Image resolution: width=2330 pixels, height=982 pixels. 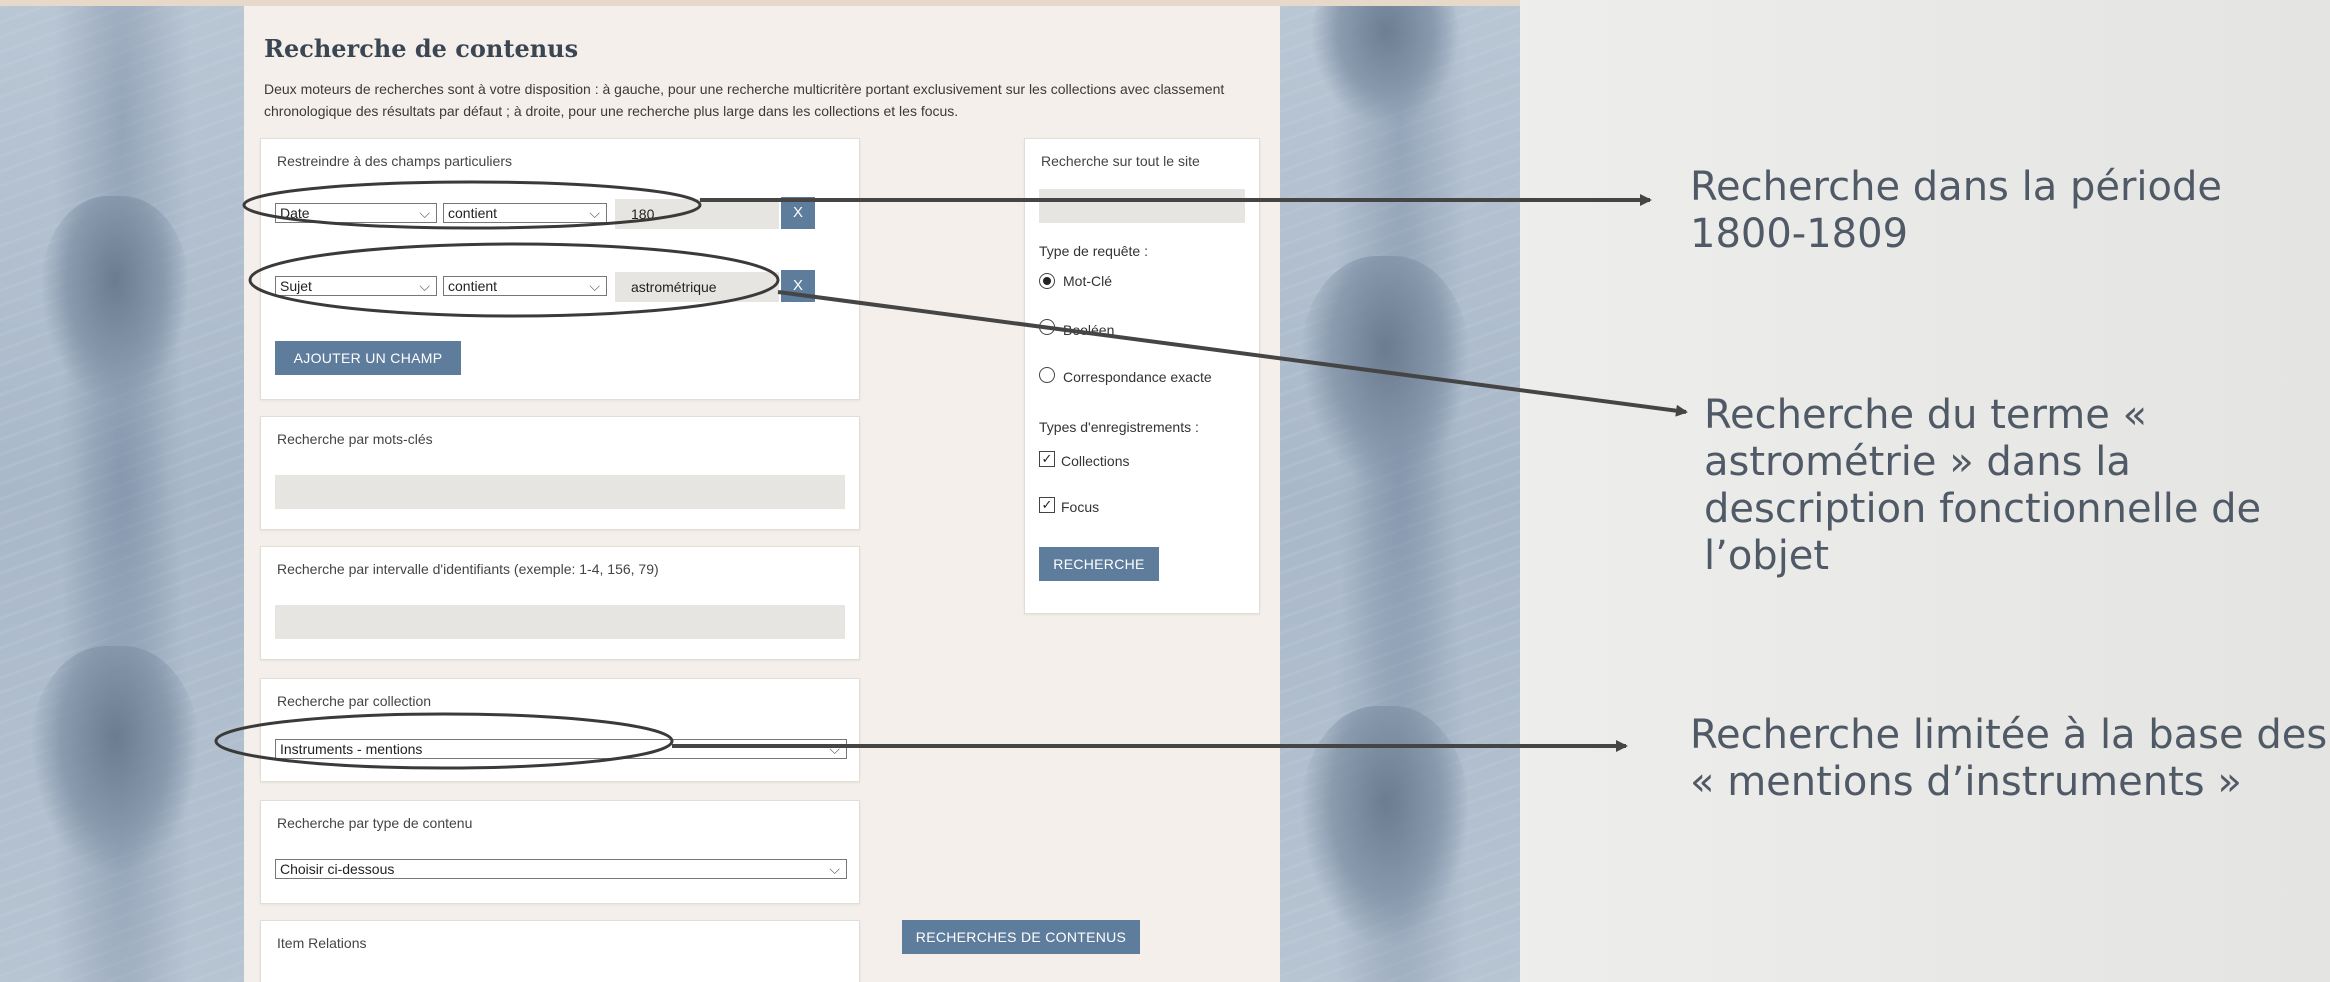 I want to click on annotation-period: Recherche dans la période 1800-1809, so click(x=1956, y=210).